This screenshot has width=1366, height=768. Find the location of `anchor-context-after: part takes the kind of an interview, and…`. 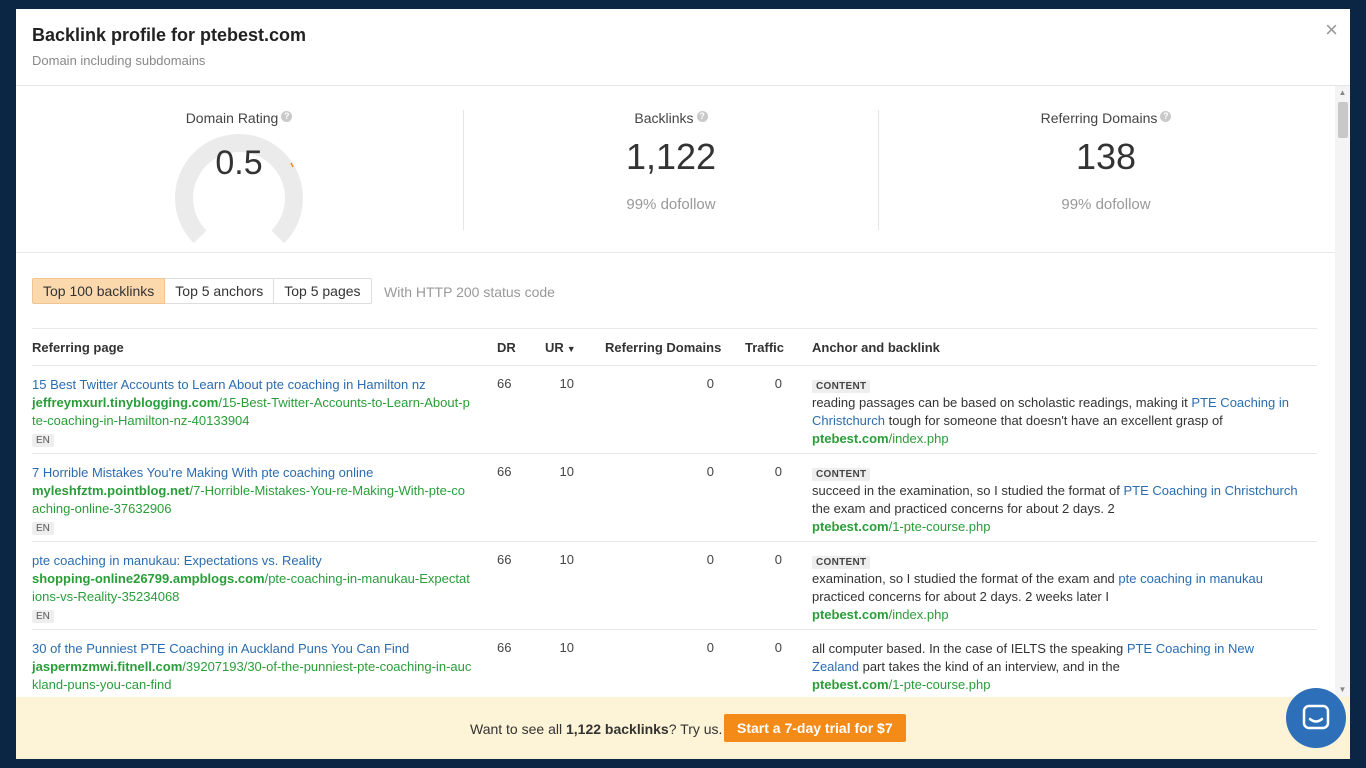

anchor-context-after: part takes the kind of an interview, and… is located at coordinates (989, 666).